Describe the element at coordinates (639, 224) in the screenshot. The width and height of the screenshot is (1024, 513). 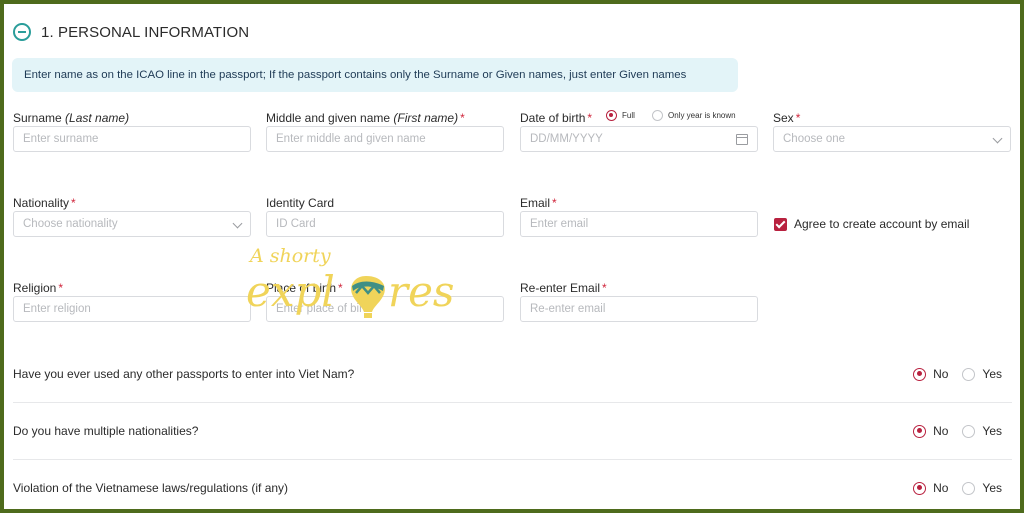
I see `email-input: Enter email` at that location.